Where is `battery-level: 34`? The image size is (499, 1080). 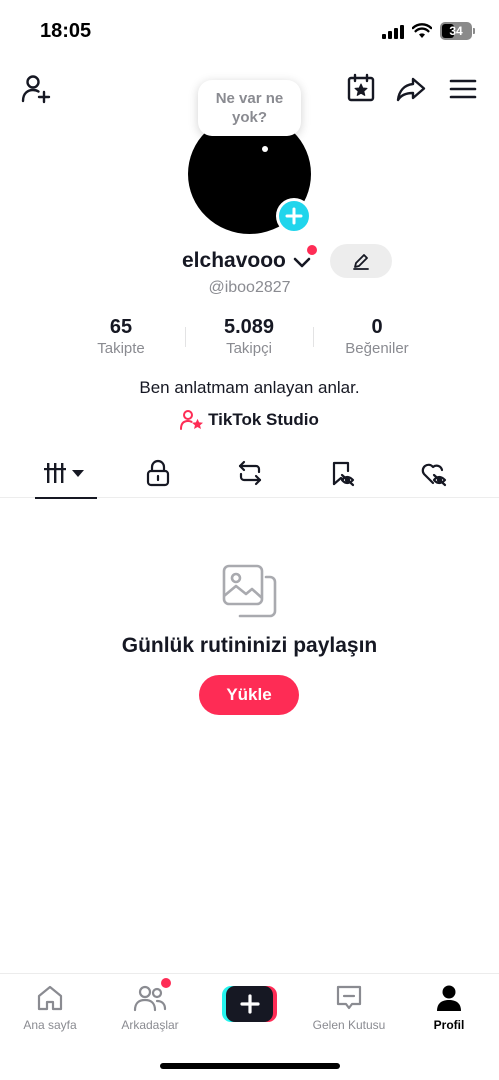
battery-level: 34 is located at coordinates (456, 31).